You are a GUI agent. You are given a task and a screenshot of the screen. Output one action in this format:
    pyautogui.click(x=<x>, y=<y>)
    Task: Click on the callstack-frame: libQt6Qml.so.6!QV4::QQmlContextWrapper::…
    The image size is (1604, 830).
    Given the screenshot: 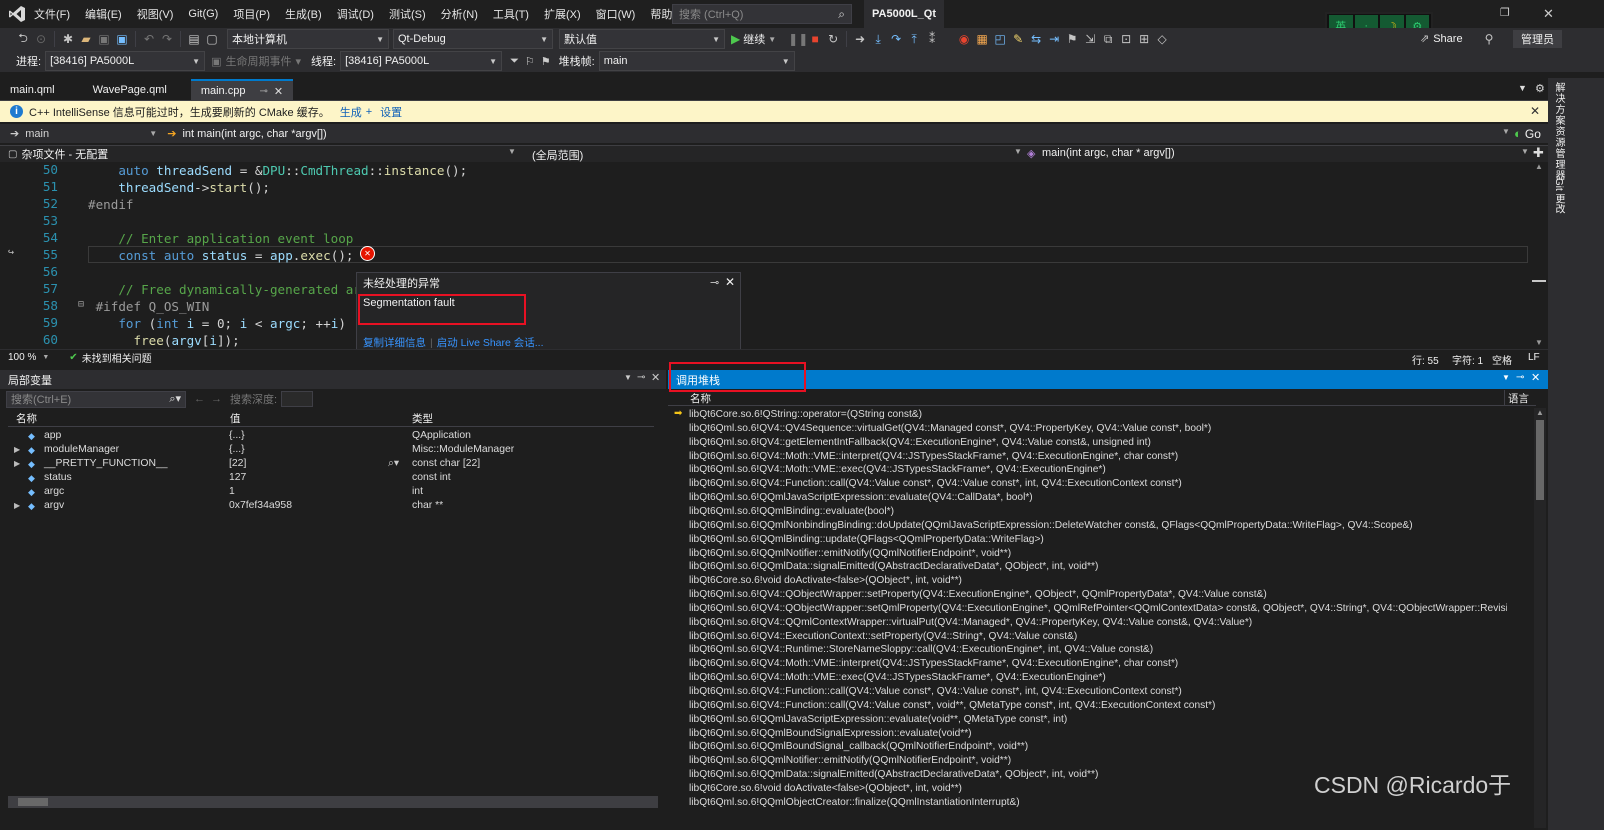 What is the action you would take?
    pyautogui.click(x=1098, y=623)
    